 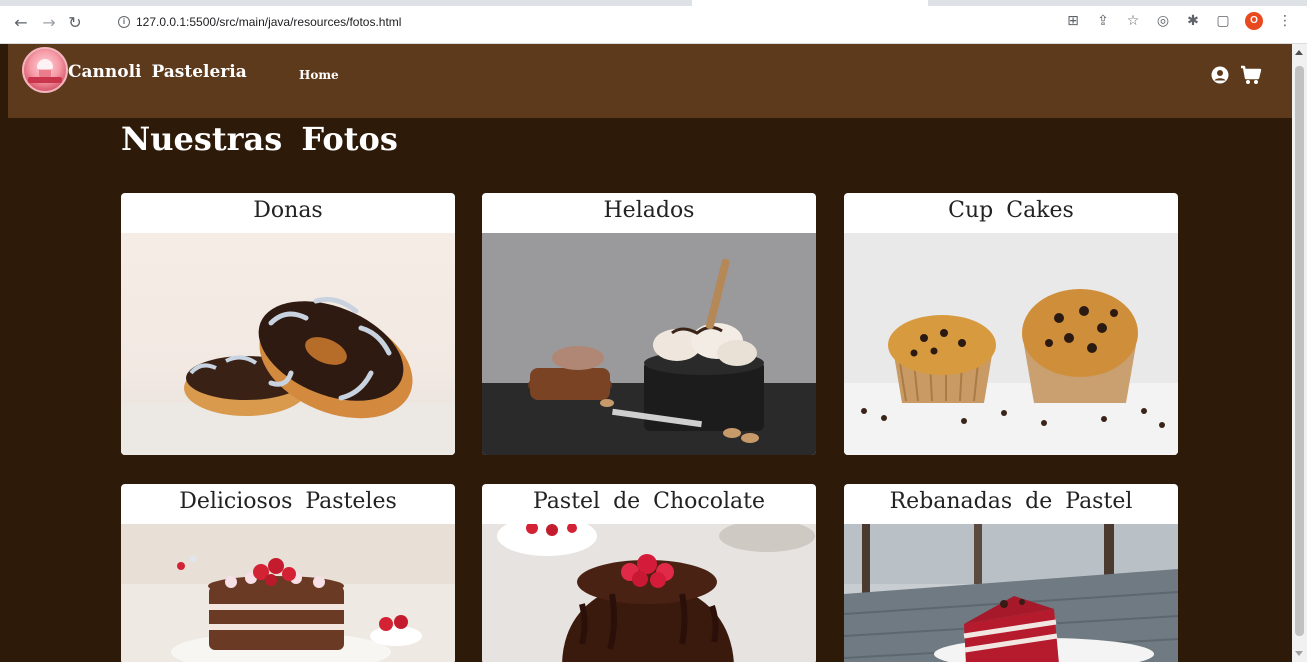 What do you see at coordinates (1299, 52) in the screenshot?
I see `scroll-up-arrow-icon` at bounding box center [1299, 52].